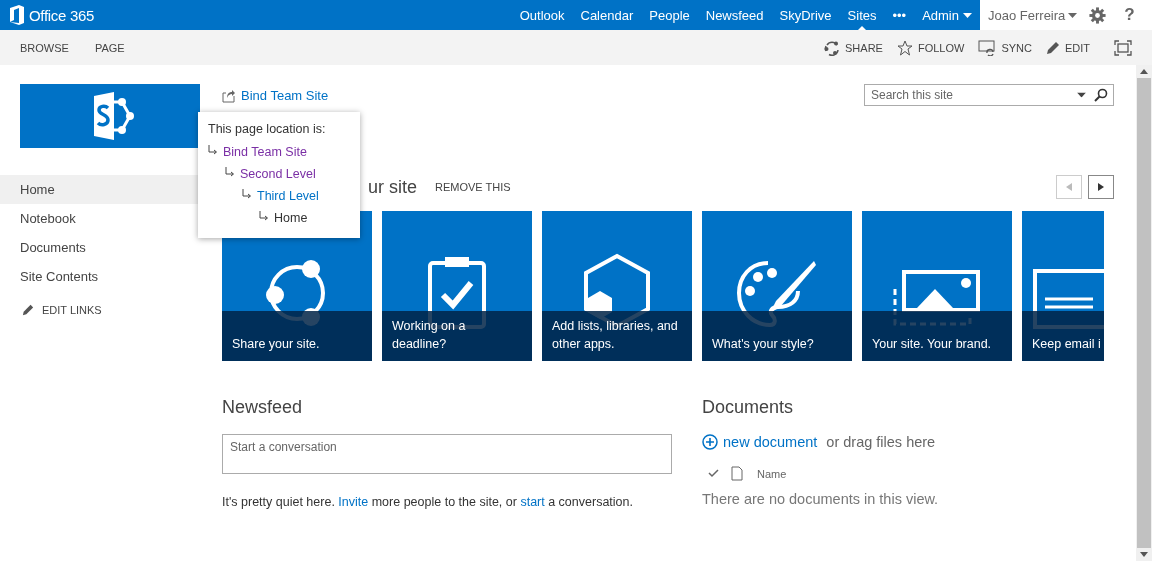 The image size is (1152, 561). Describe the element at coordinates (899, 15) in the screenshot. I see `suite-nav-link: •••` at that location.